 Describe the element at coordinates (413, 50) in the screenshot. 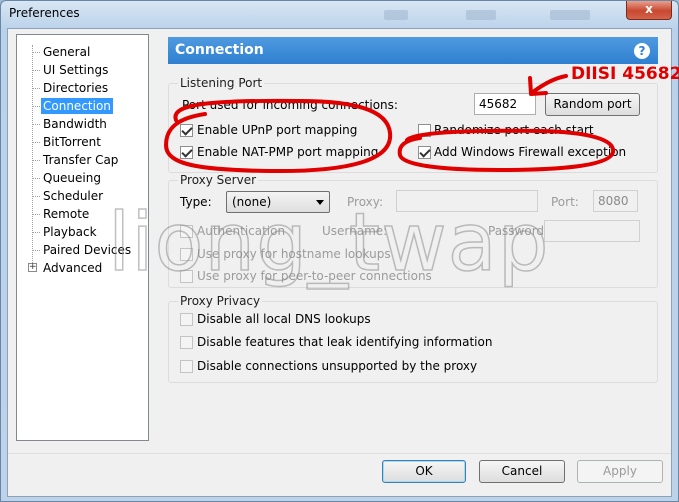

I see `section-header: Connection ?` at that location.